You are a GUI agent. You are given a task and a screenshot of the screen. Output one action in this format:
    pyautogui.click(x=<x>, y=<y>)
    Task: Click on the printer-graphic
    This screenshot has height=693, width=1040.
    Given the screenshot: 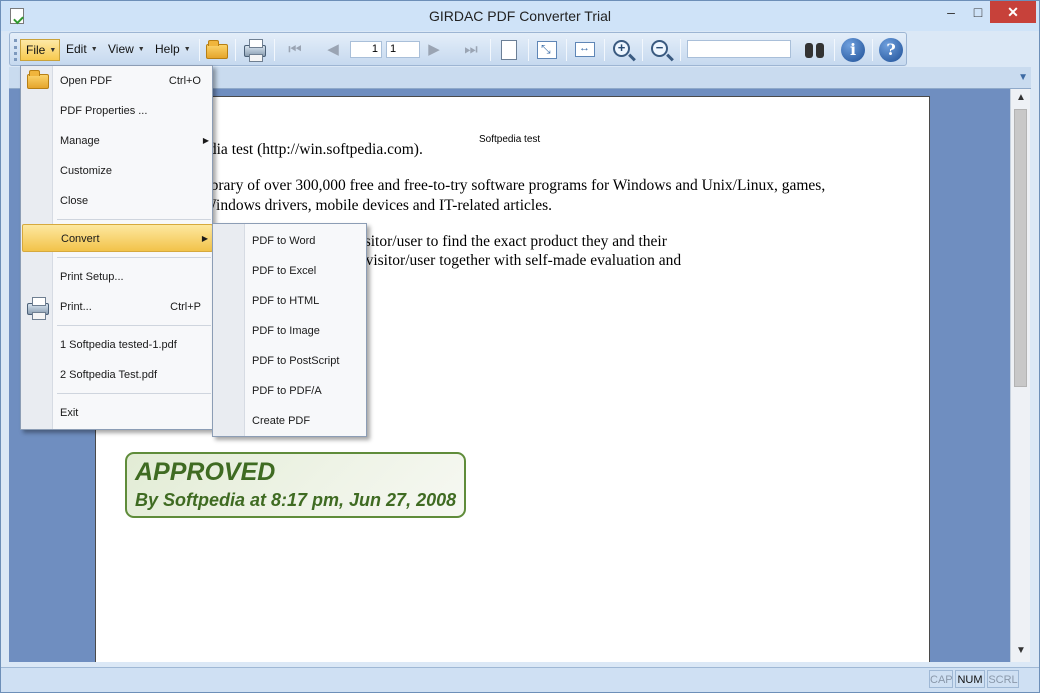 What is the action you would take?
    pyautogui.click(x=38, y=308)
    